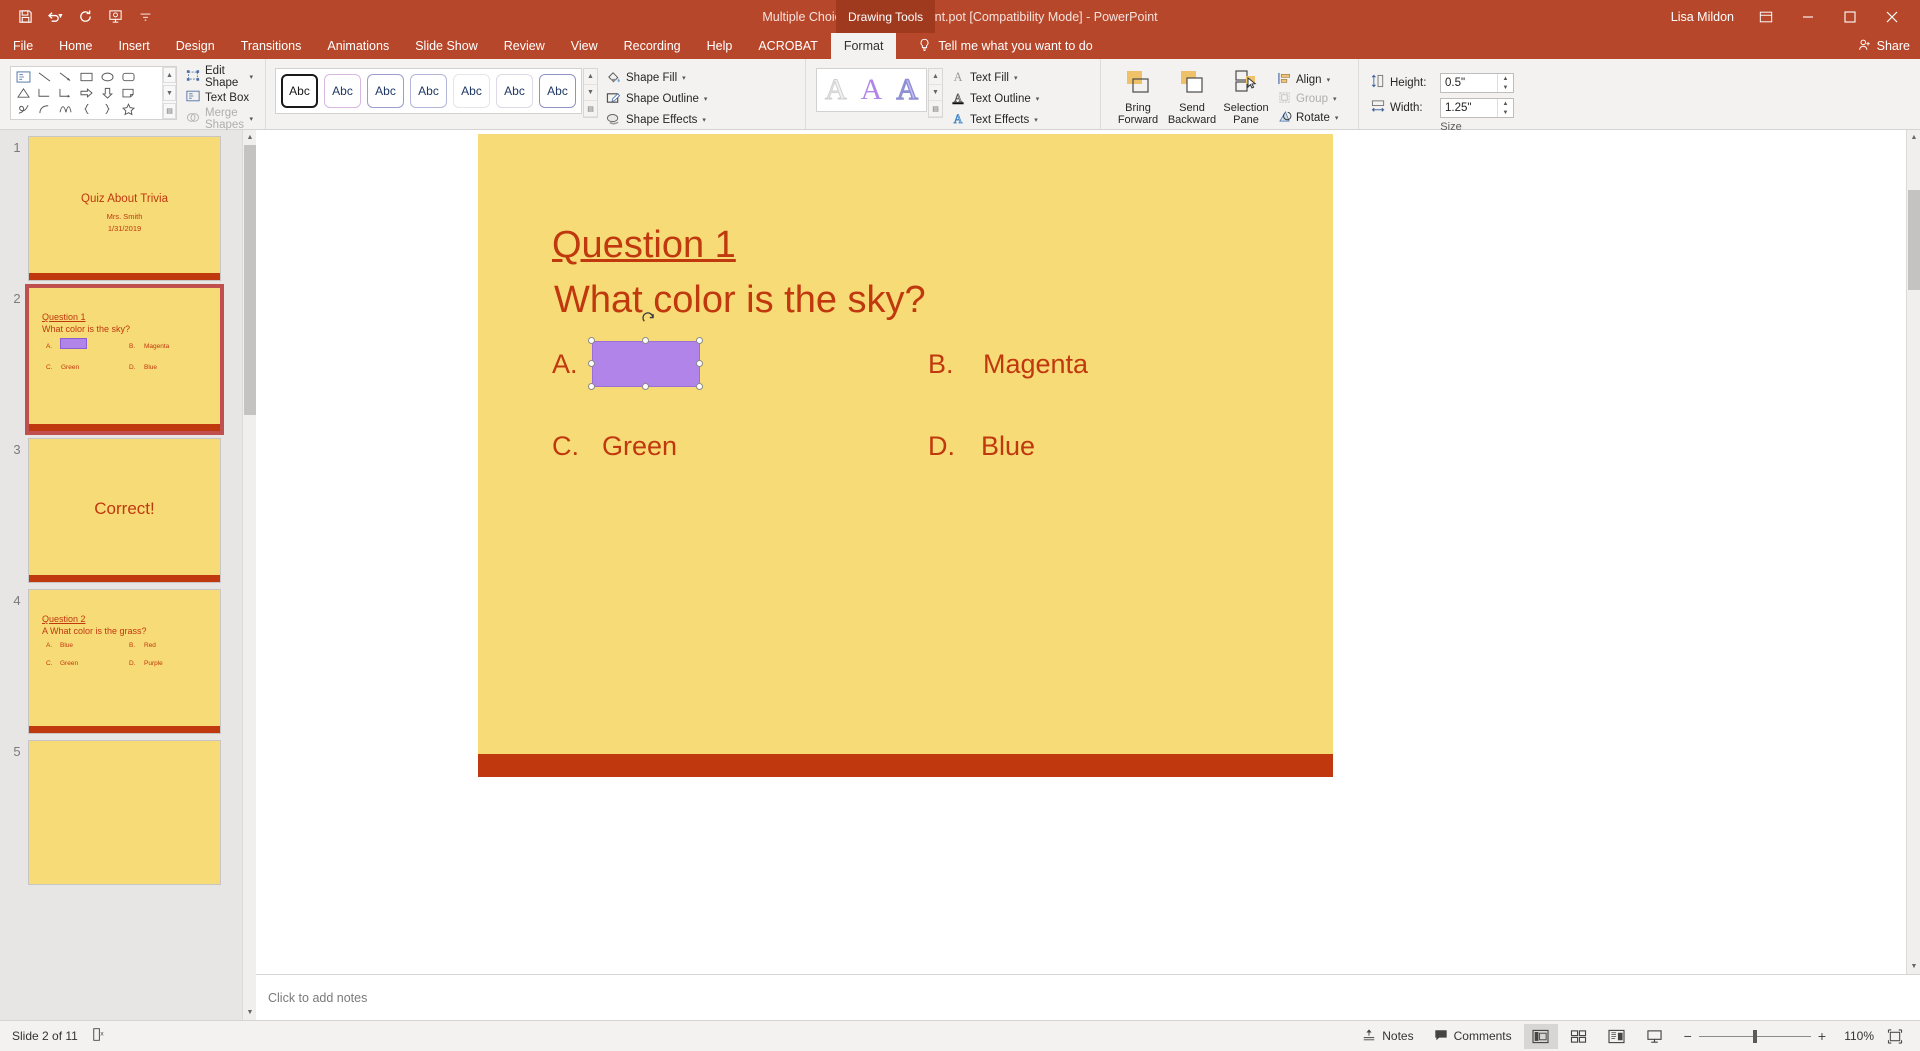 The height and width of the screenshot is (1051, 1920). I want to click on shape-style-preset-3: Abc, so click(385, 91).